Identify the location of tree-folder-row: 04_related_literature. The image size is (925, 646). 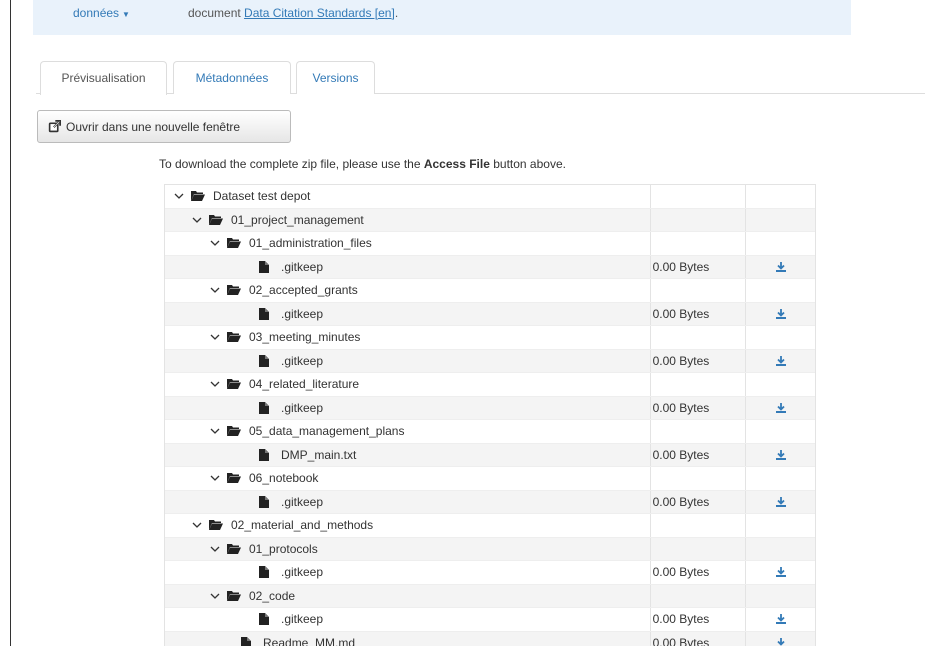
(490, 385).